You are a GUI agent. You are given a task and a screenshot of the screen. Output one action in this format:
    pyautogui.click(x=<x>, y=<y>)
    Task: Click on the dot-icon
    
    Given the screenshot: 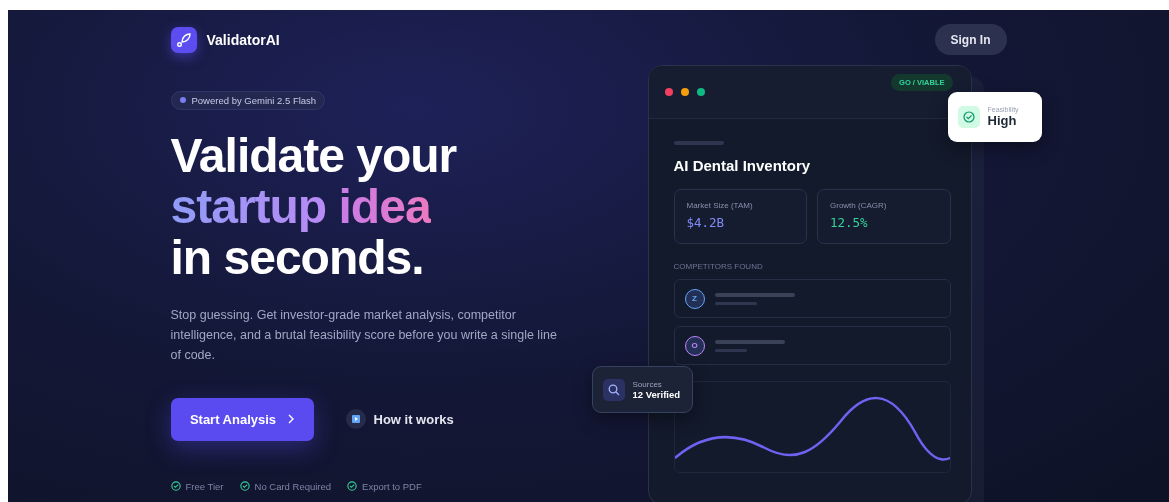 What is the action you would take?
    pyautogui.click(x=182, y=100)
    